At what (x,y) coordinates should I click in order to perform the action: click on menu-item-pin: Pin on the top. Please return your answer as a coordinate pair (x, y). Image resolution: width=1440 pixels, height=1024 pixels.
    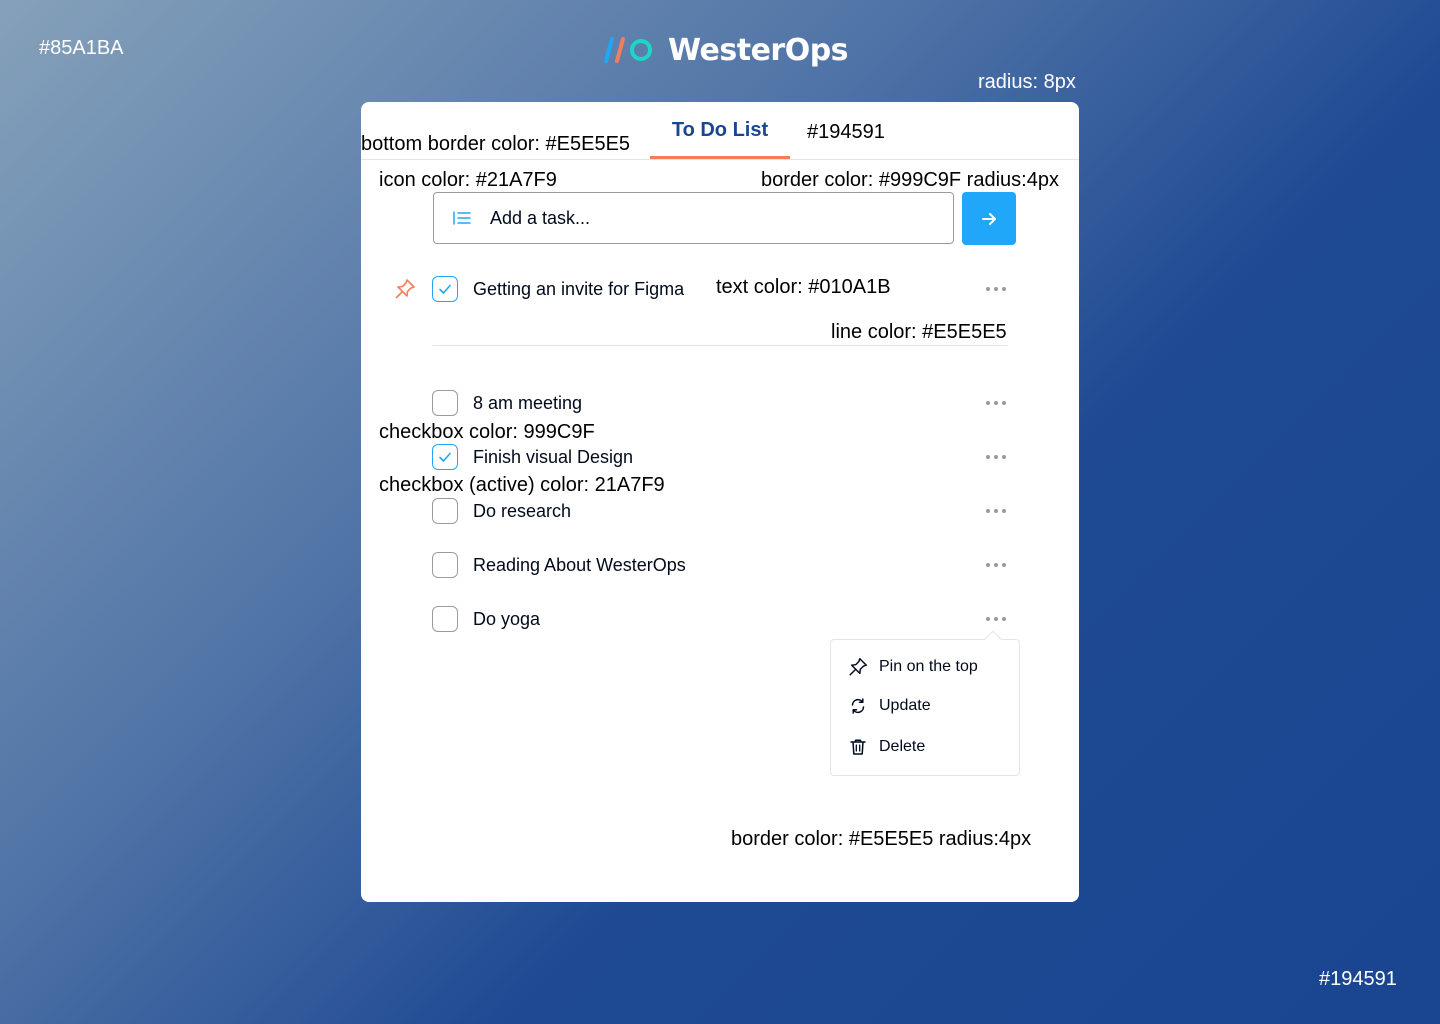
    Looking at the image, I should click on (927, 667).